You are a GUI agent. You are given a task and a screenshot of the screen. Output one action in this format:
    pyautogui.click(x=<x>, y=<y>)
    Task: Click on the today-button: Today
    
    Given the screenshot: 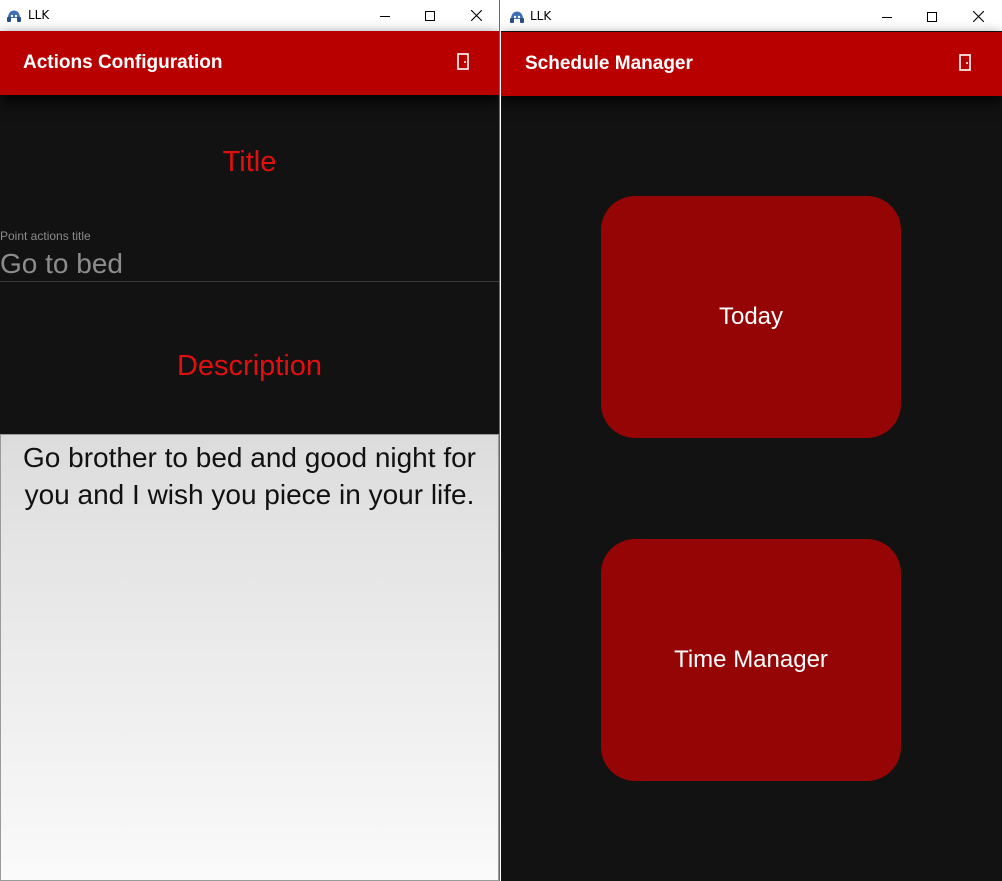 What is the action you would take?
    pyautogui.click(x=751, y=317)
    